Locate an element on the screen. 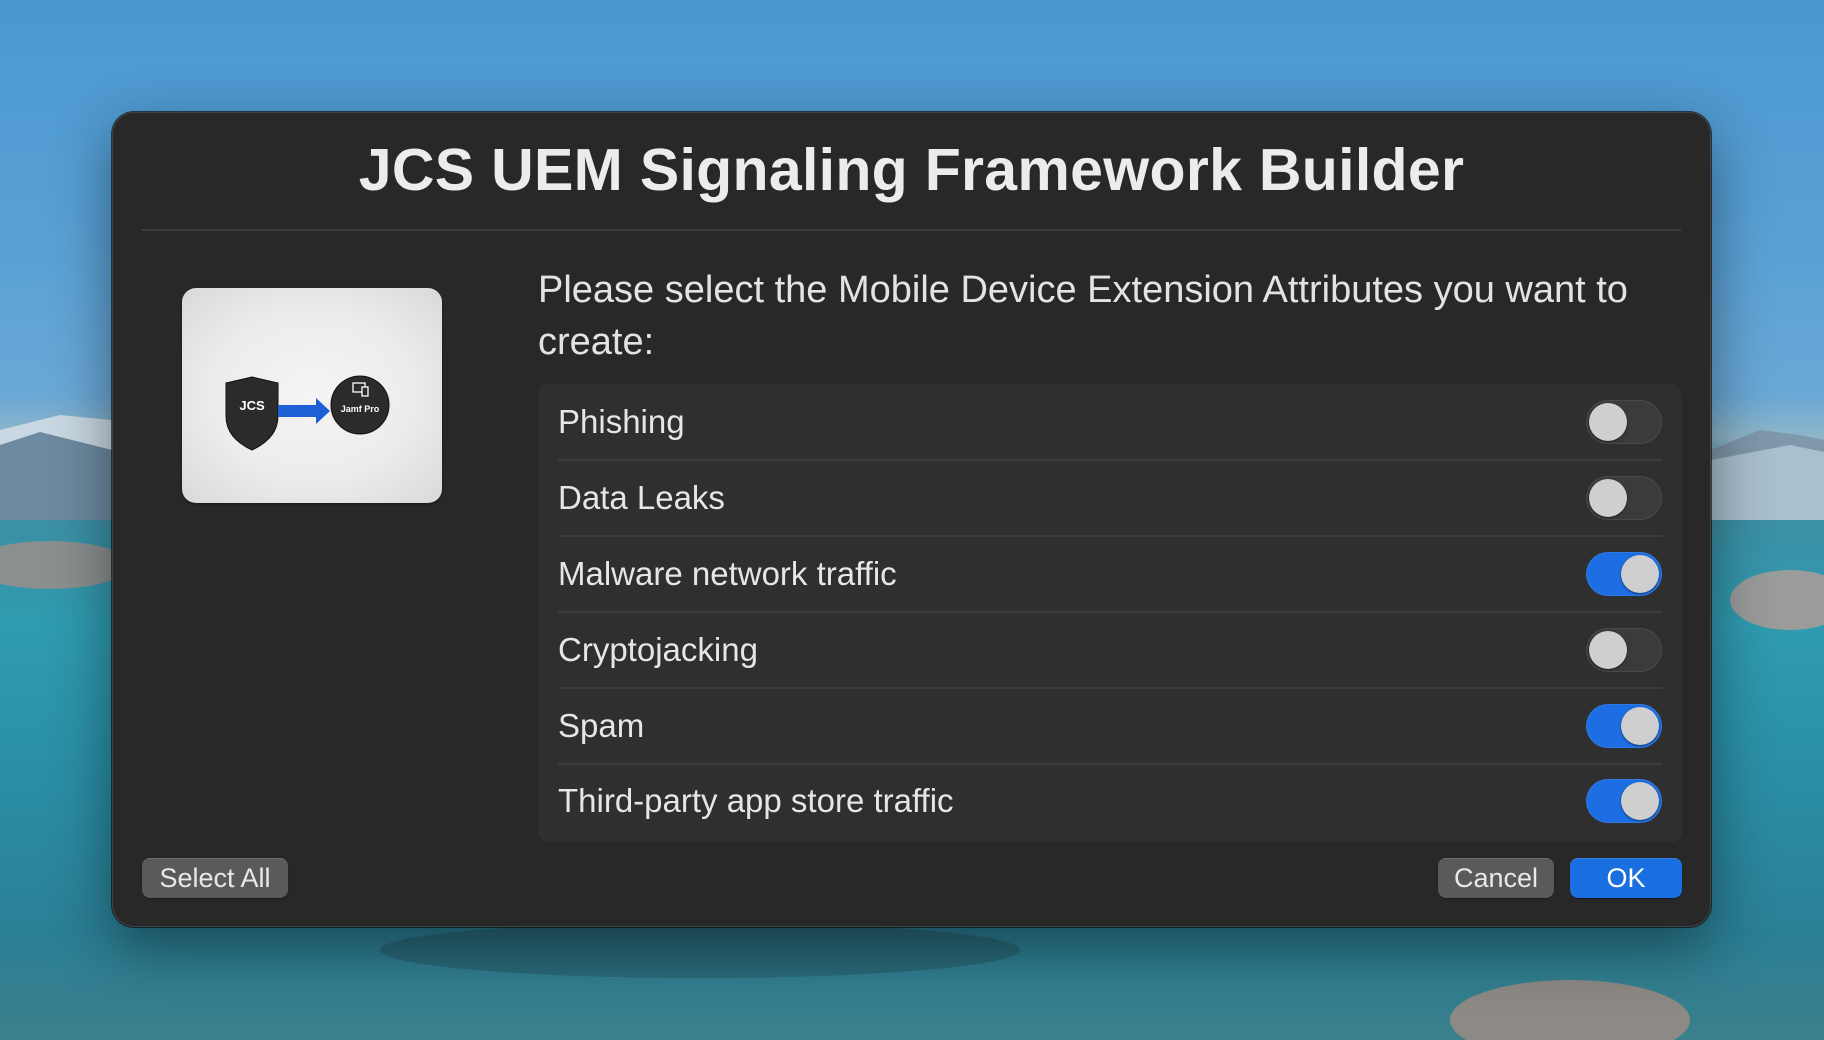  attribute-label: Spam is located at coordinates (601, 725).